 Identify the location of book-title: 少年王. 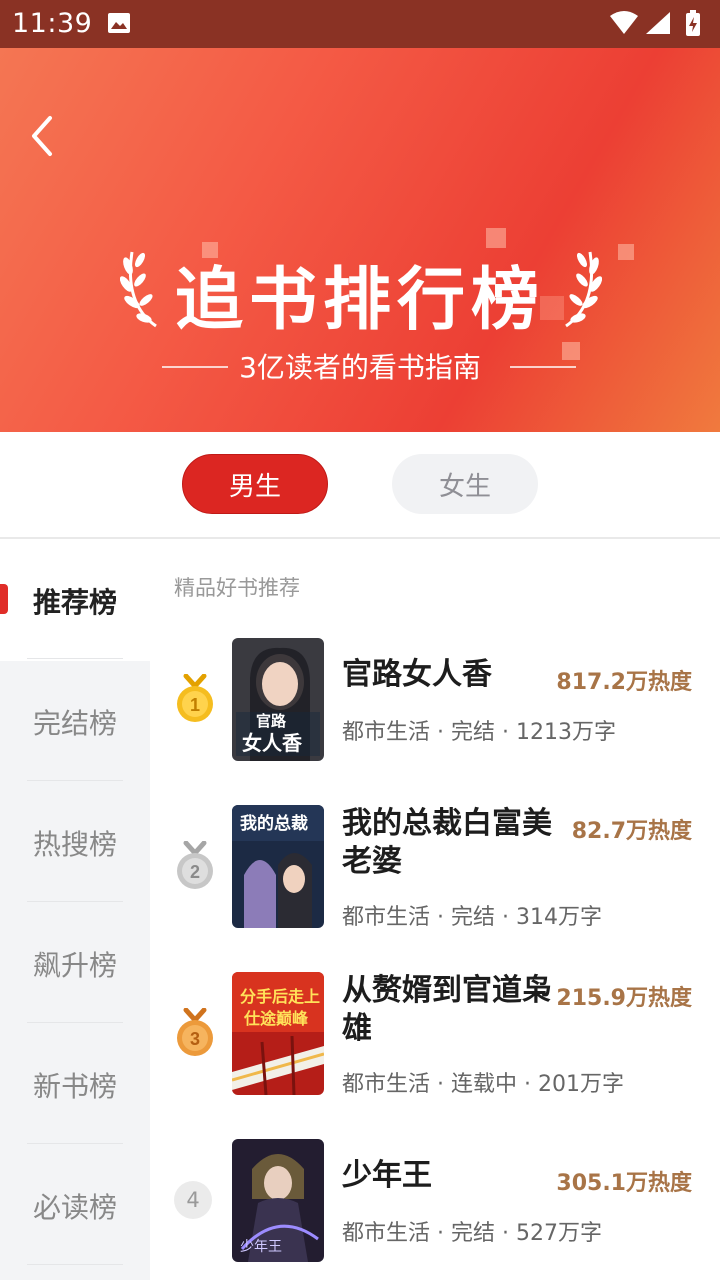
(387, 1175).